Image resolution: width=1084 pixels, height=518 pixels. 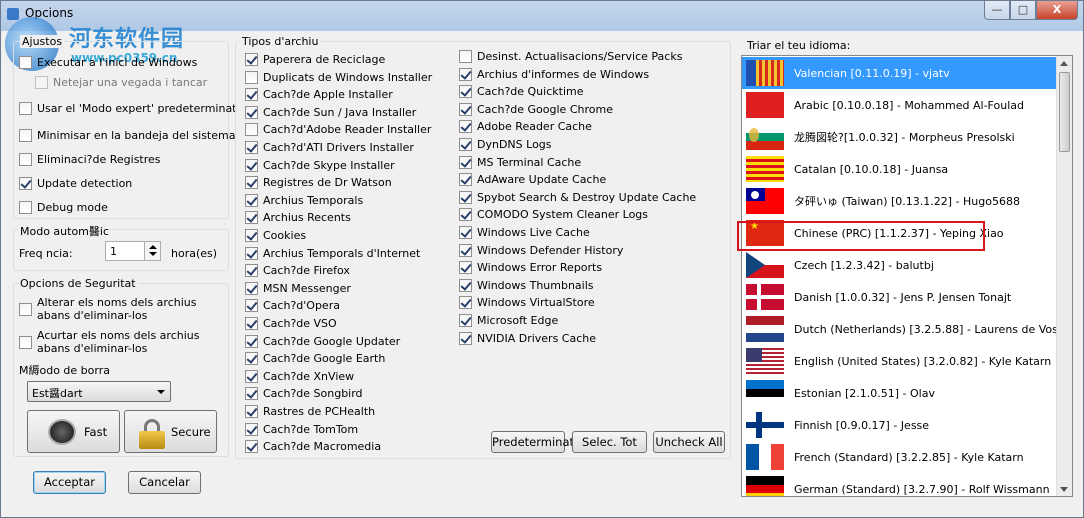 I want to click on file-type-item: Cookies, so click(x=275, y=235).